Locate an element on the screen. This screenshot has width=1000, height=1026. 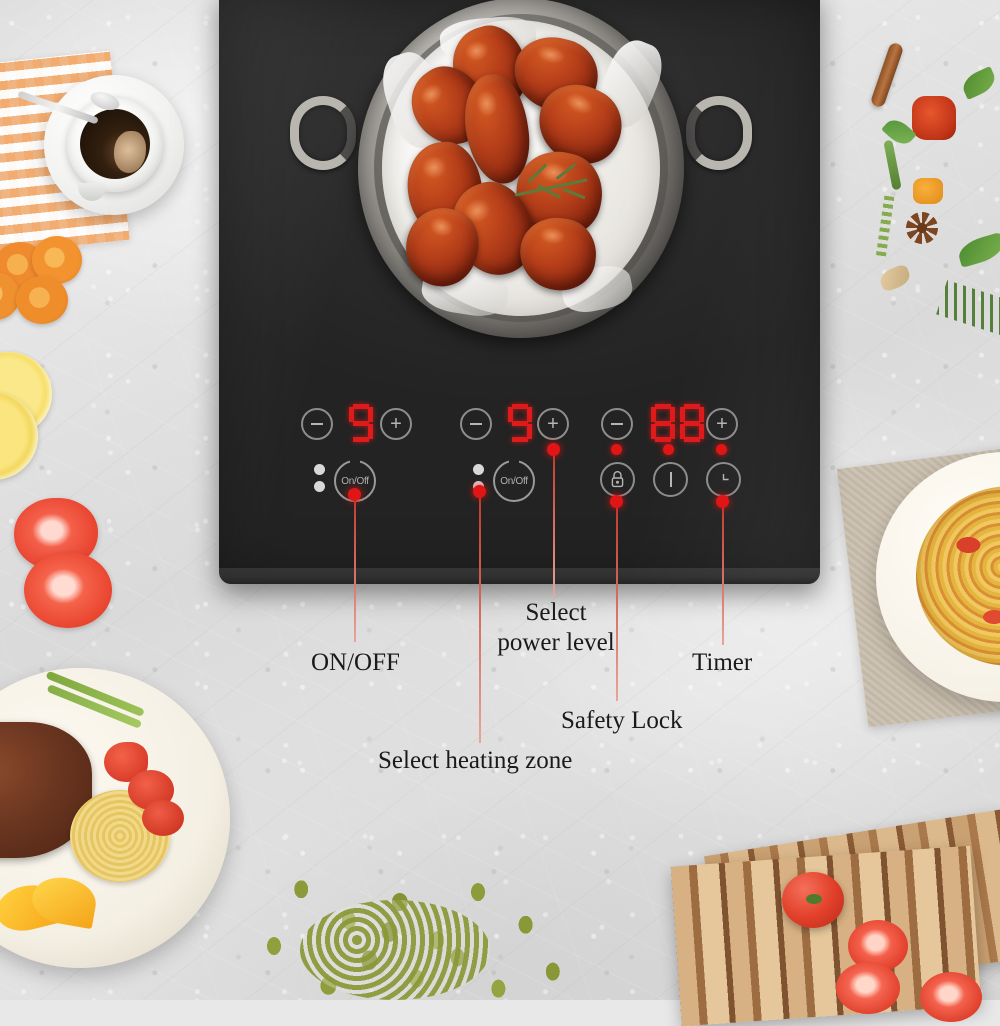
annotation-power-level: Select power level is located at coordinates (556, 627).